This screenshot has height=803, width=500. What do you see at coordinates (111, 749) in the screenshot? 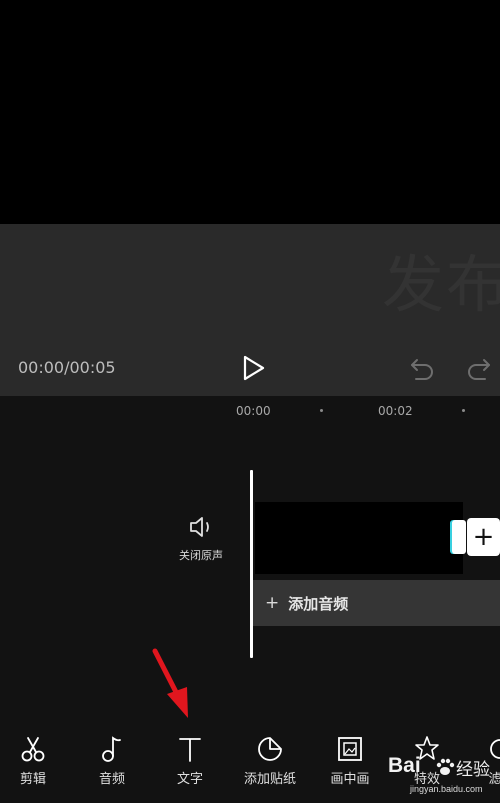
I see `music-note-icon` at bounding box center [111, 749].